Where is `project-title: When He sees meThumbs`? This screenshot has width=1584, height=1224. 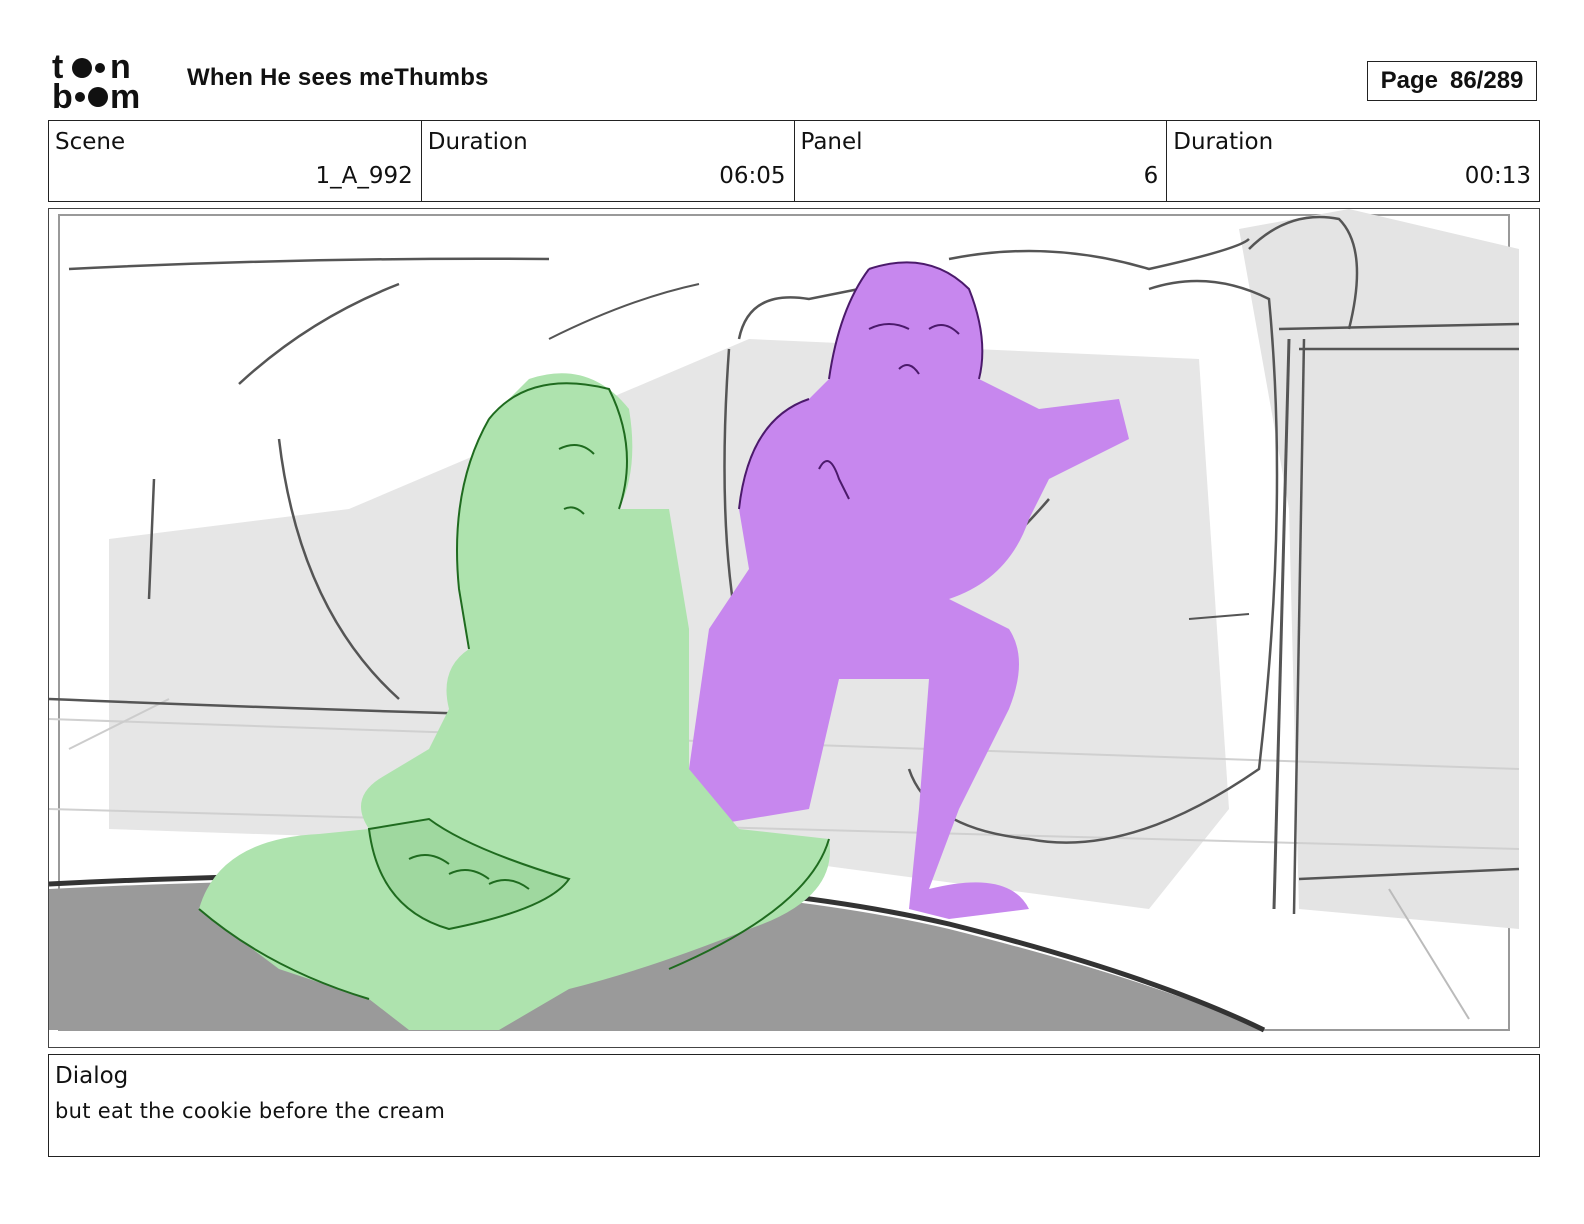 project-title: When He sees meThumbs is located at coordinates (338, 77).